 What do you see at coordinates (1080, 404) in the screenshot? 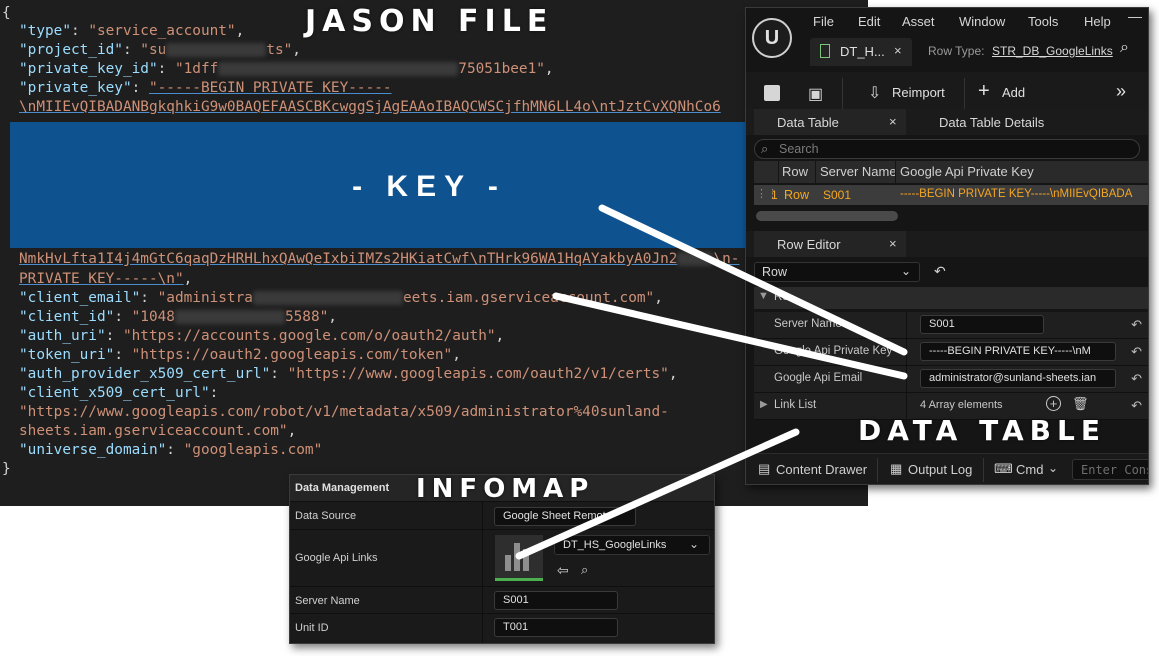
I see `trash-icon: 🗑` at bounding box center [1080, 404].